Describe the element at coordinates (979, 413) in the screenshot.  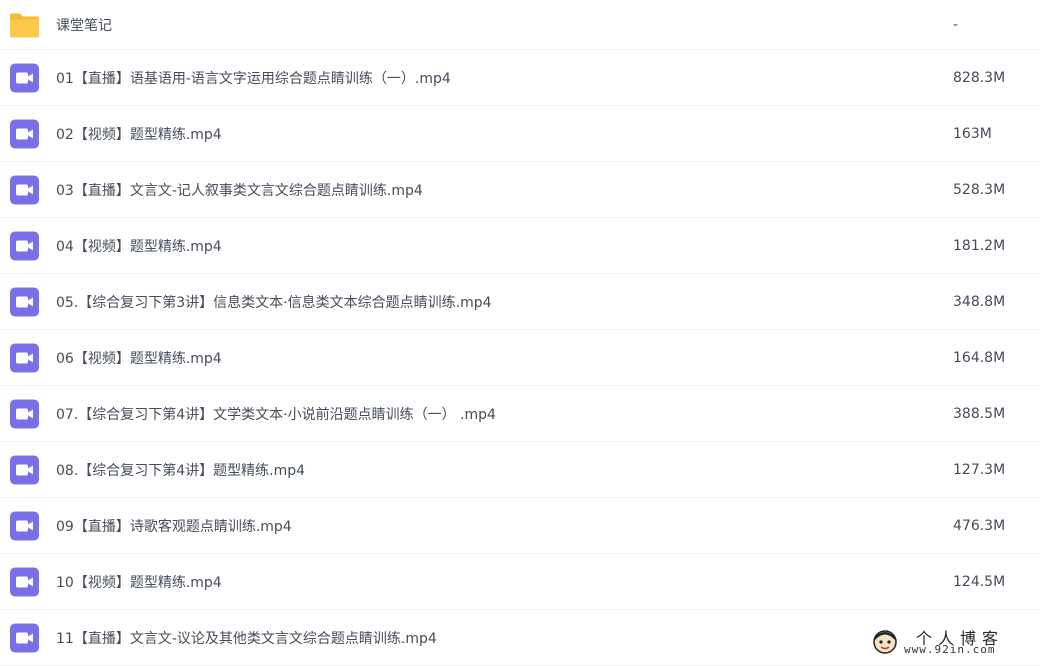
I see `file-size: 388.5M` at that location.